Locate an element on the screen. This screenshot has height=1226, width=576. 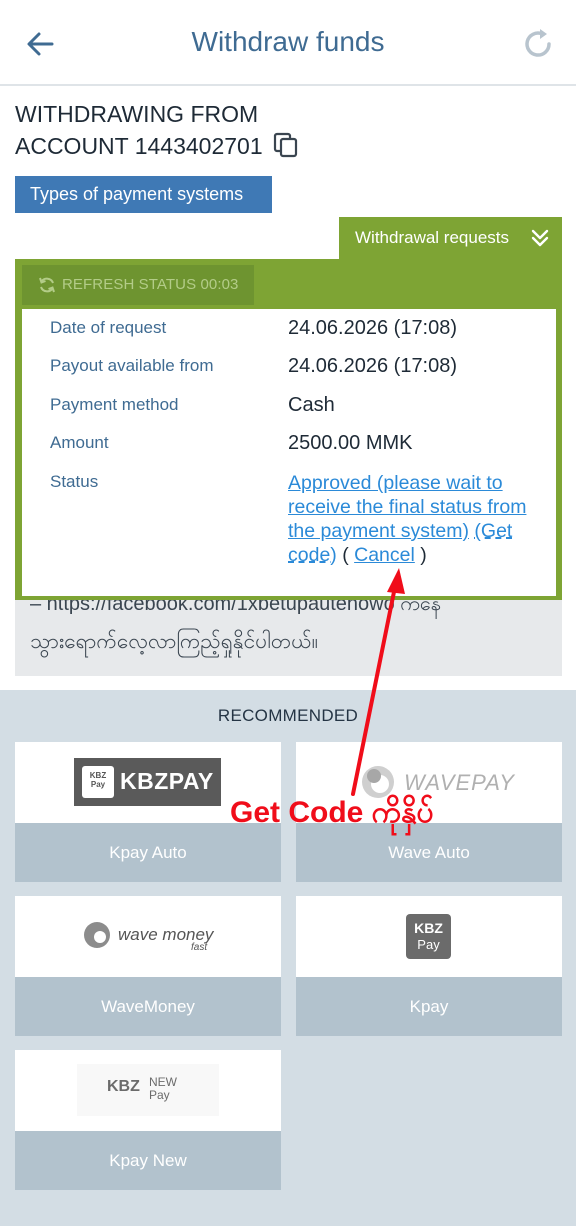
kbzpay-logo-mark: KBZ Pay is located at coordinates (98, 782).